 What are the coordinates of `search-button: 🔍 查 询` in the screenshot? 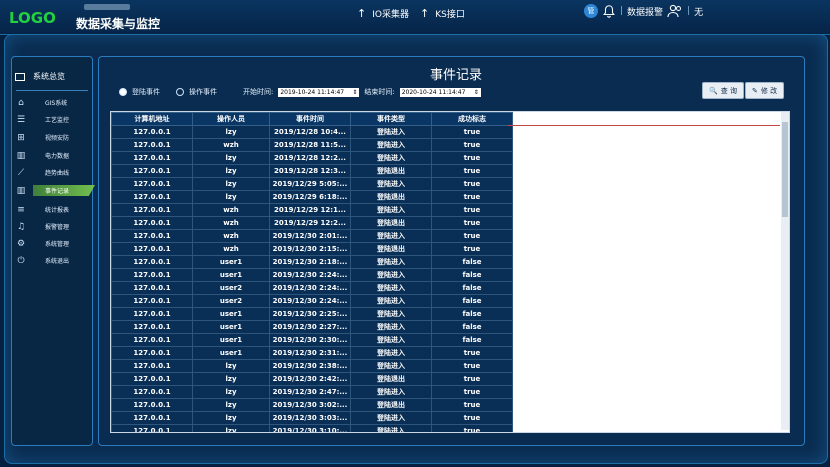 It's located at (723, 90).